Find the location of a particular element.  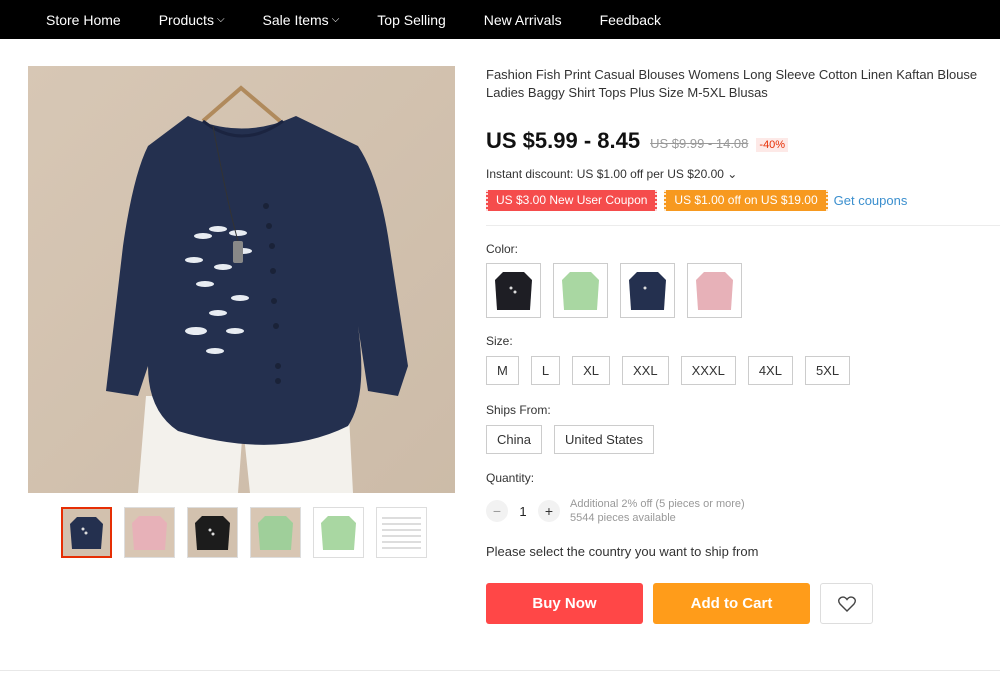

divider is located at coordinates (743, 225).